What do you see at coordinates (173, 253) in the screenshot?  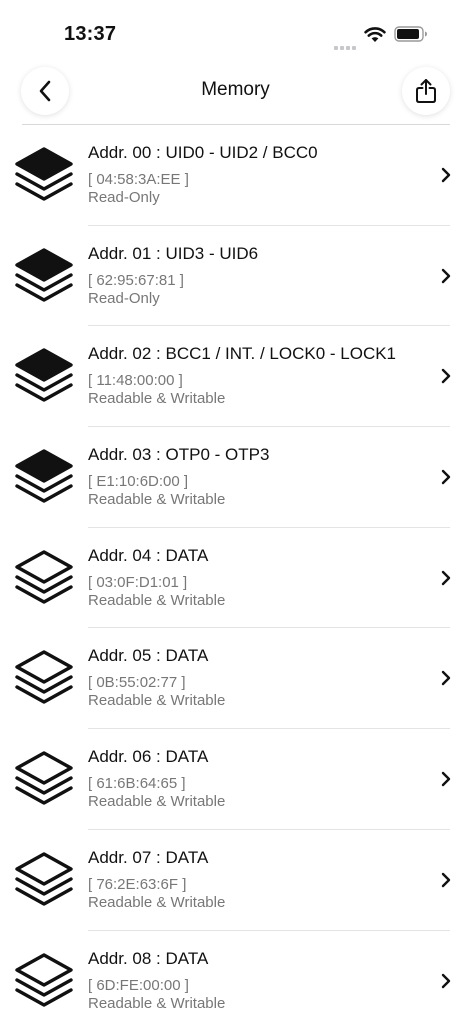 I see `row-title: Addr. 01 : UID3 - UID6` at bounding box center [173, 253].